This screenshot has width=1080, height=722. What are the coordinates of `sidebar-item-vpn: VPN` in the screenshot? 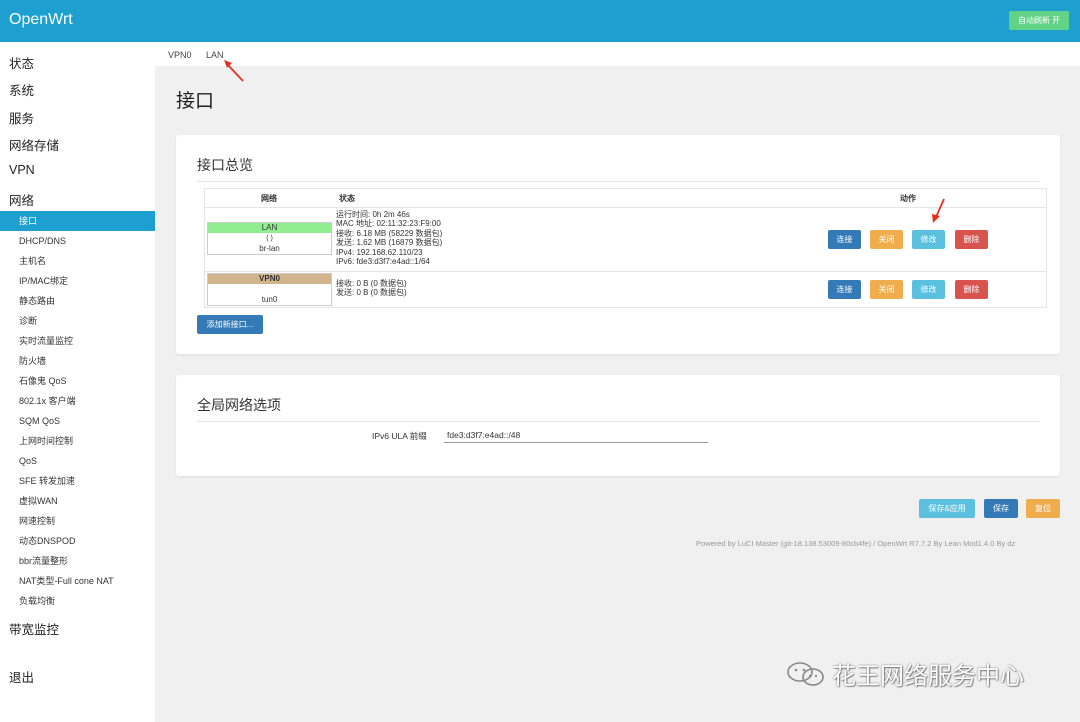 It's located at (22, 170).